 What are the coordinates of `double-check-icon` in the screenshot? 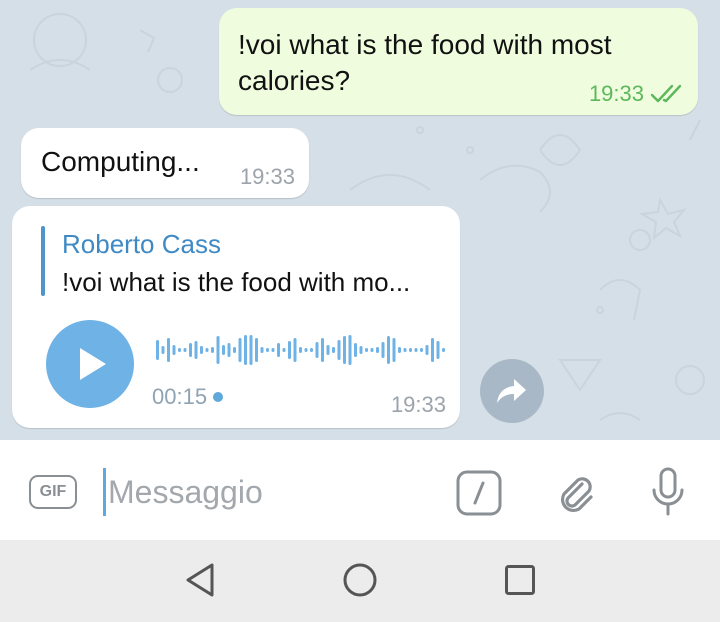 It's located at (666, 93).